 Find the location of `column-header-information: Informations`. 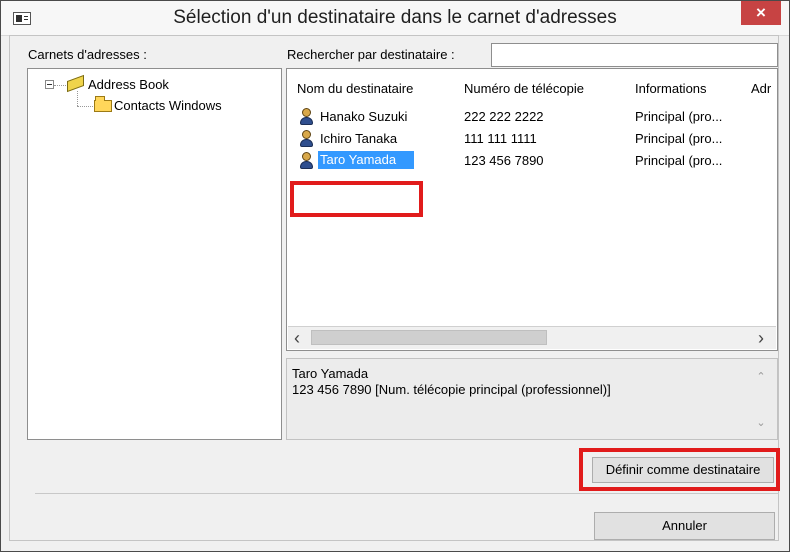

column-header-information: Informations is located at coordinates (671, 88).